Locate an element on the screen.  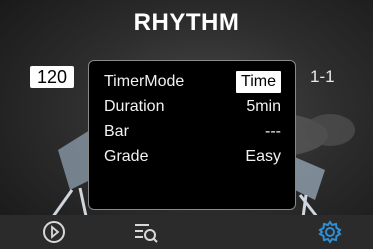
setting-row-grade: Grade Easy is located at coordinates (192, 157).